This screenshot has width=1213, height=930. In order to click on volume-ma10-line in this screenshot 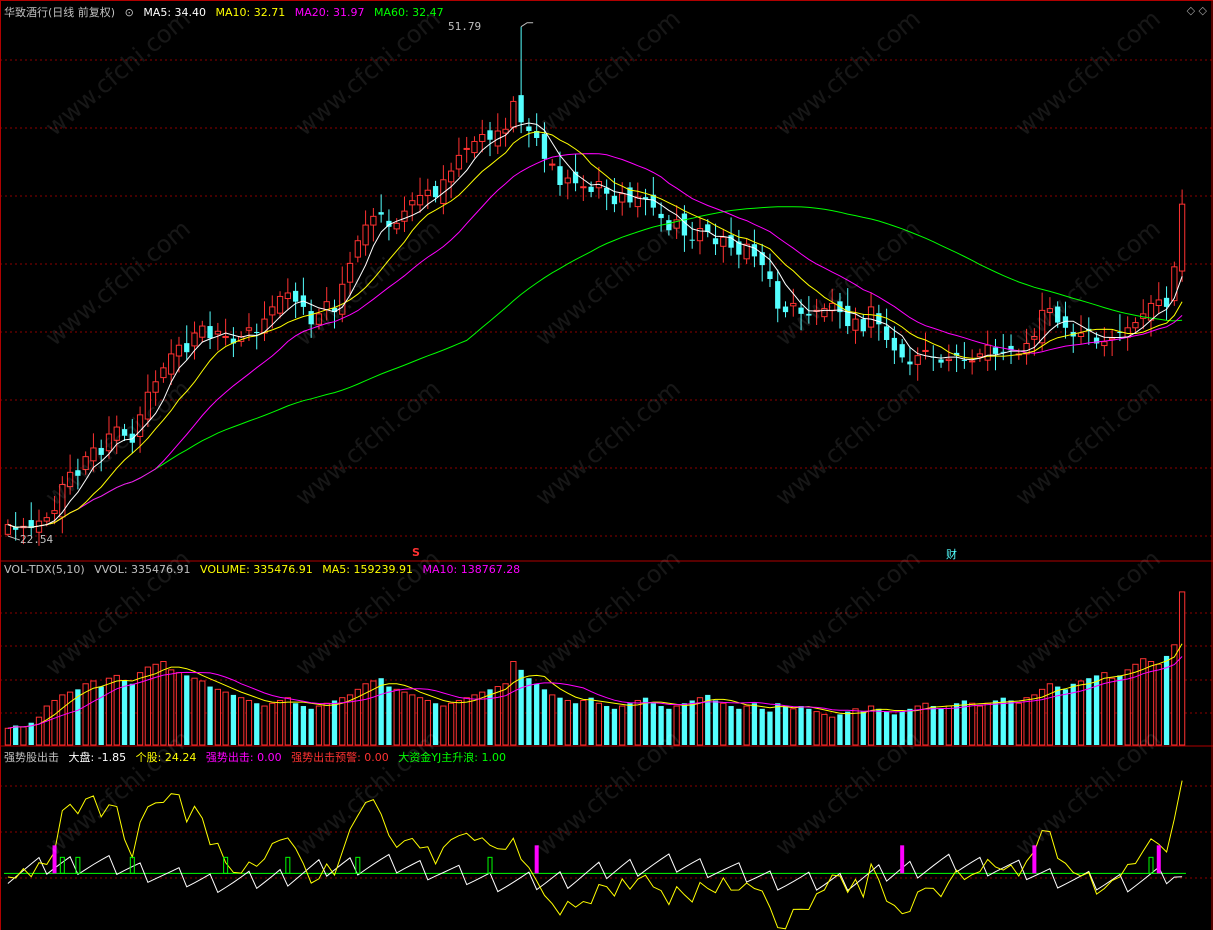, I will do `click(595, 692)`.